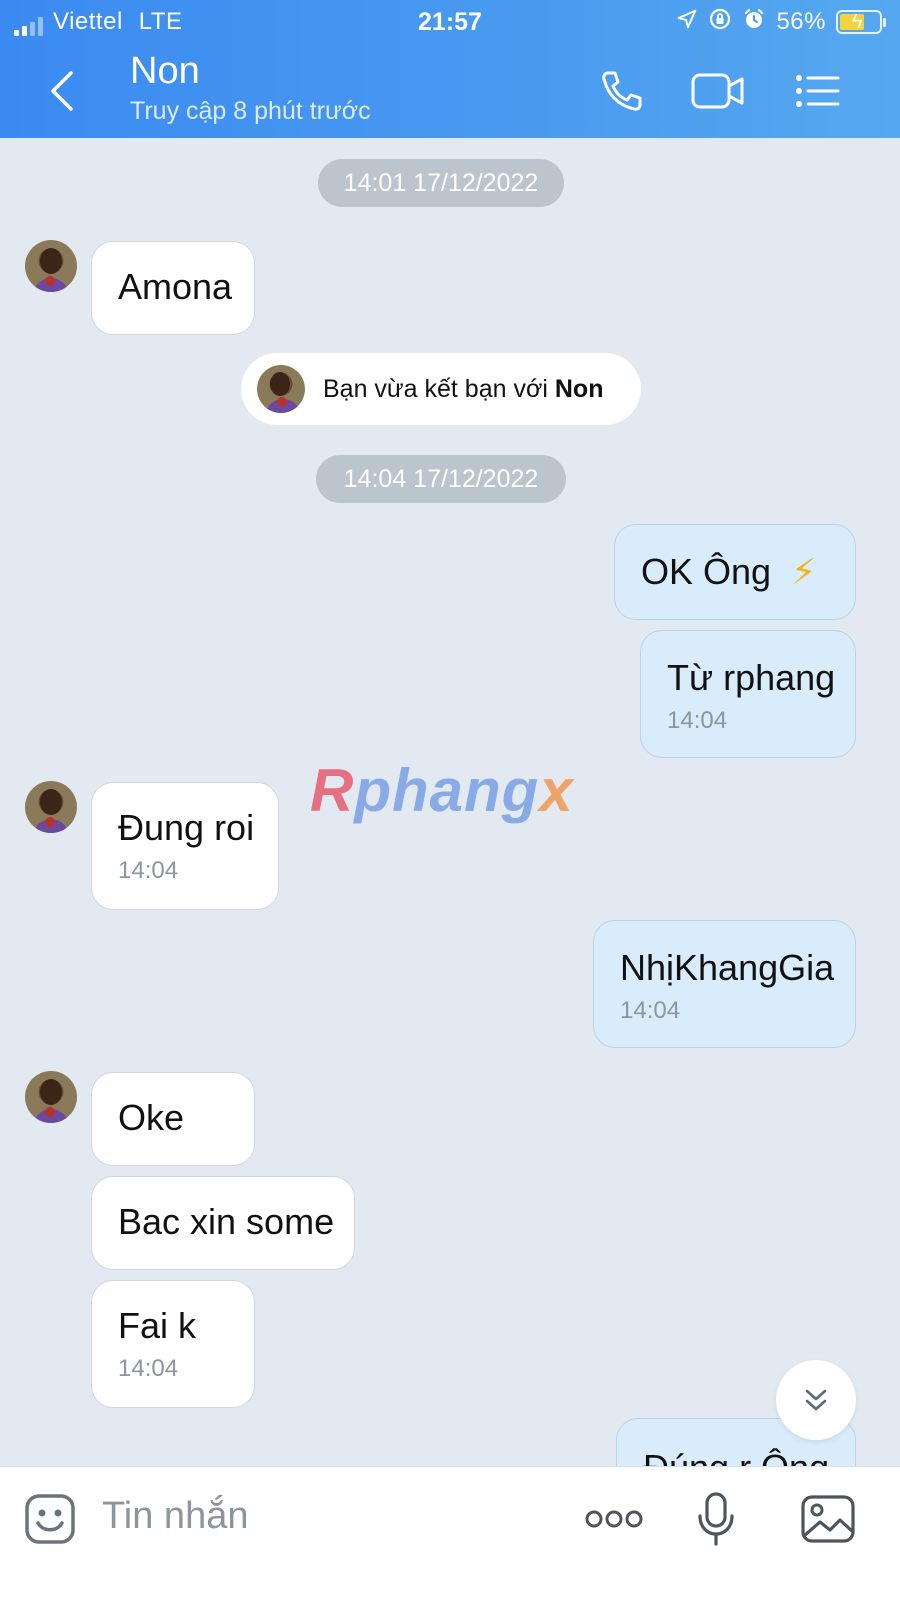 This screenshot has width=900, height=1600. What do you see at coordinates (727, 967) in the screenshot?
I see `message-text: NhịKhangGia` at bounding box center [727, 967].